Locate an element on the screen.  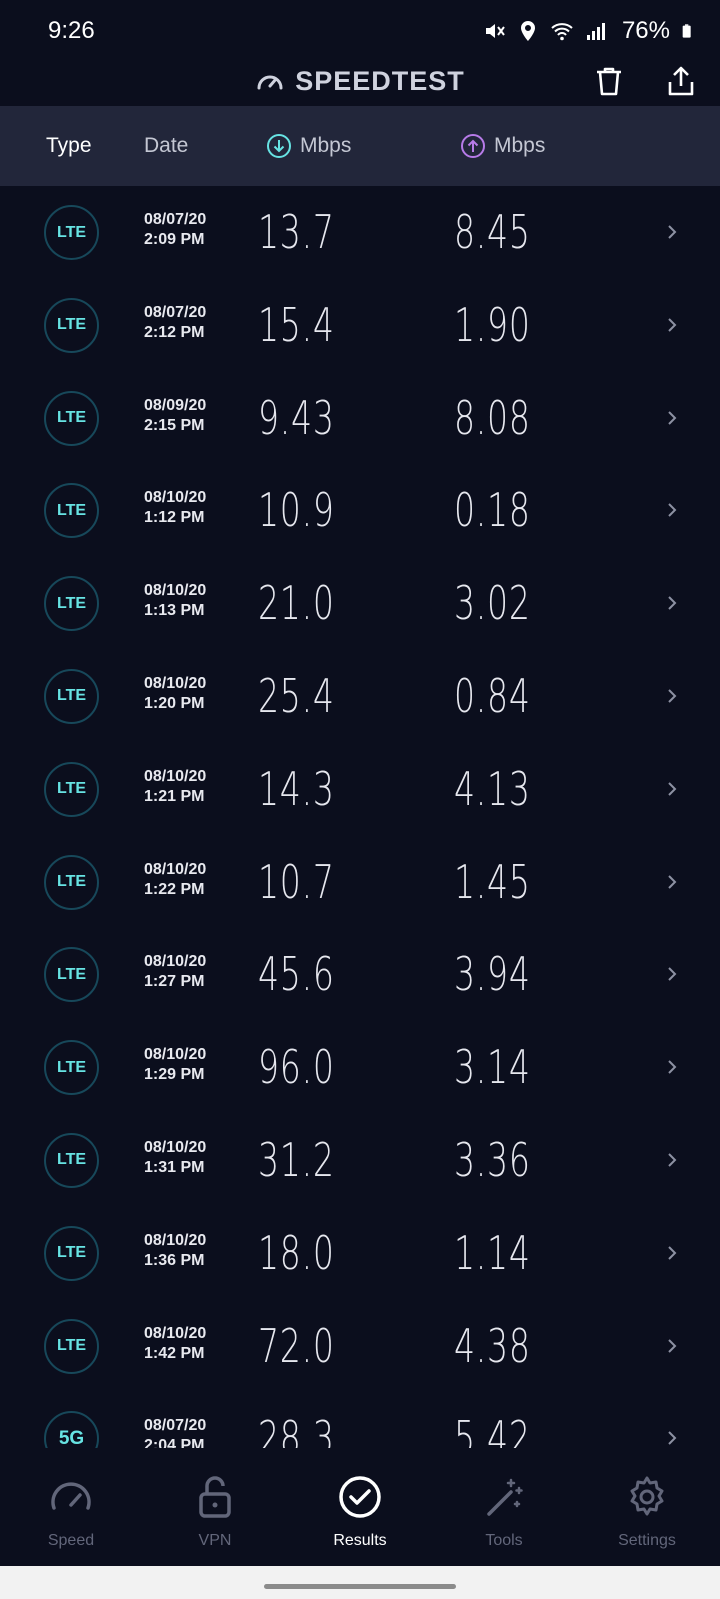
result-row: LTE 08/10/20 1:31 PM 31.2 3.36 is located at coordinates (360, 1160).